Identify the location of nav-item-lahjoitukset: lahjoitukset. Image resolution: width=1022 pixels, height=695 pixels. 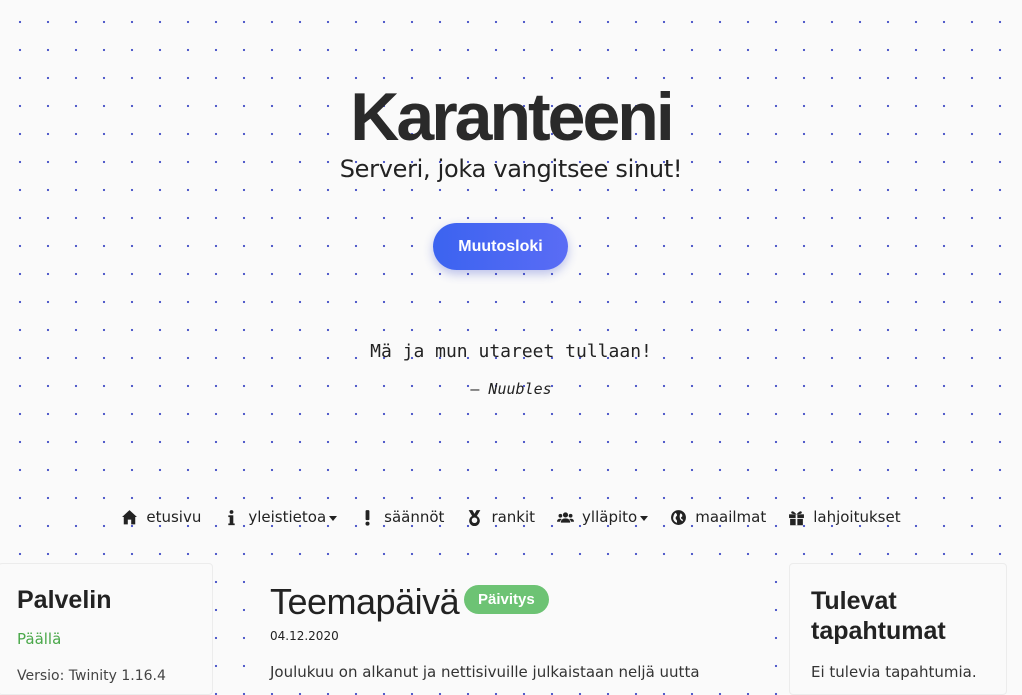
(844, 517).